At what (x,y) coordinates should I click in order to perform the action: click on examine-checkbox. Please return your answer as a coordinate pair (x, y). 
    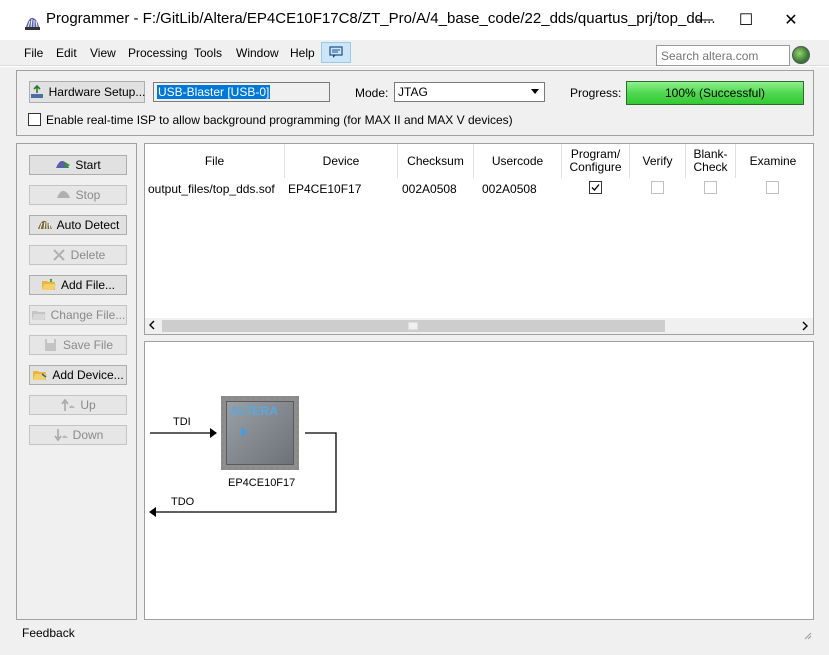
    Looking at the image, I should click on (772, 187).